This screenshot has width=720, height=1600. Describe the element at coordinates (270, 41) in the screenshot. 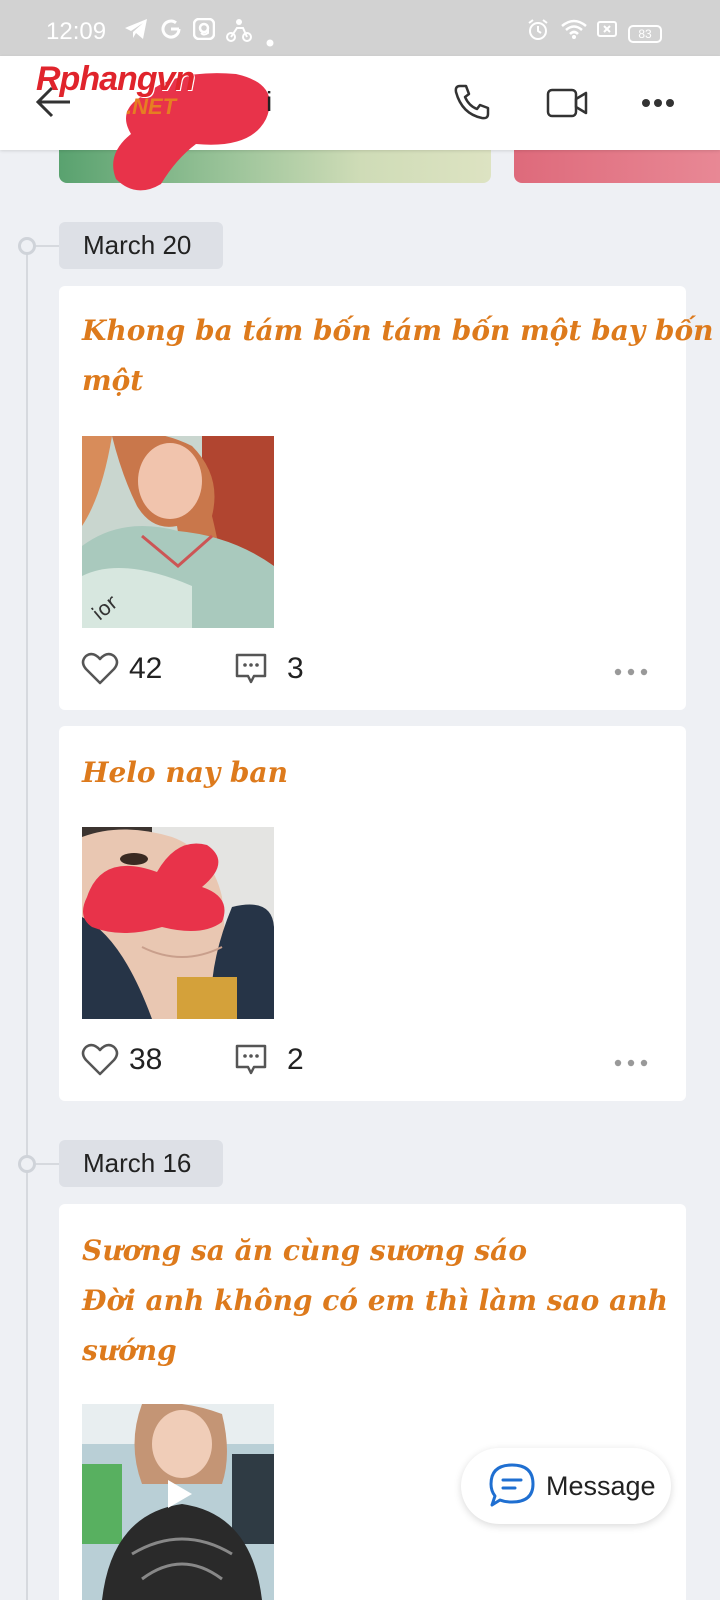

I see `notification-dot-icon` at that location.